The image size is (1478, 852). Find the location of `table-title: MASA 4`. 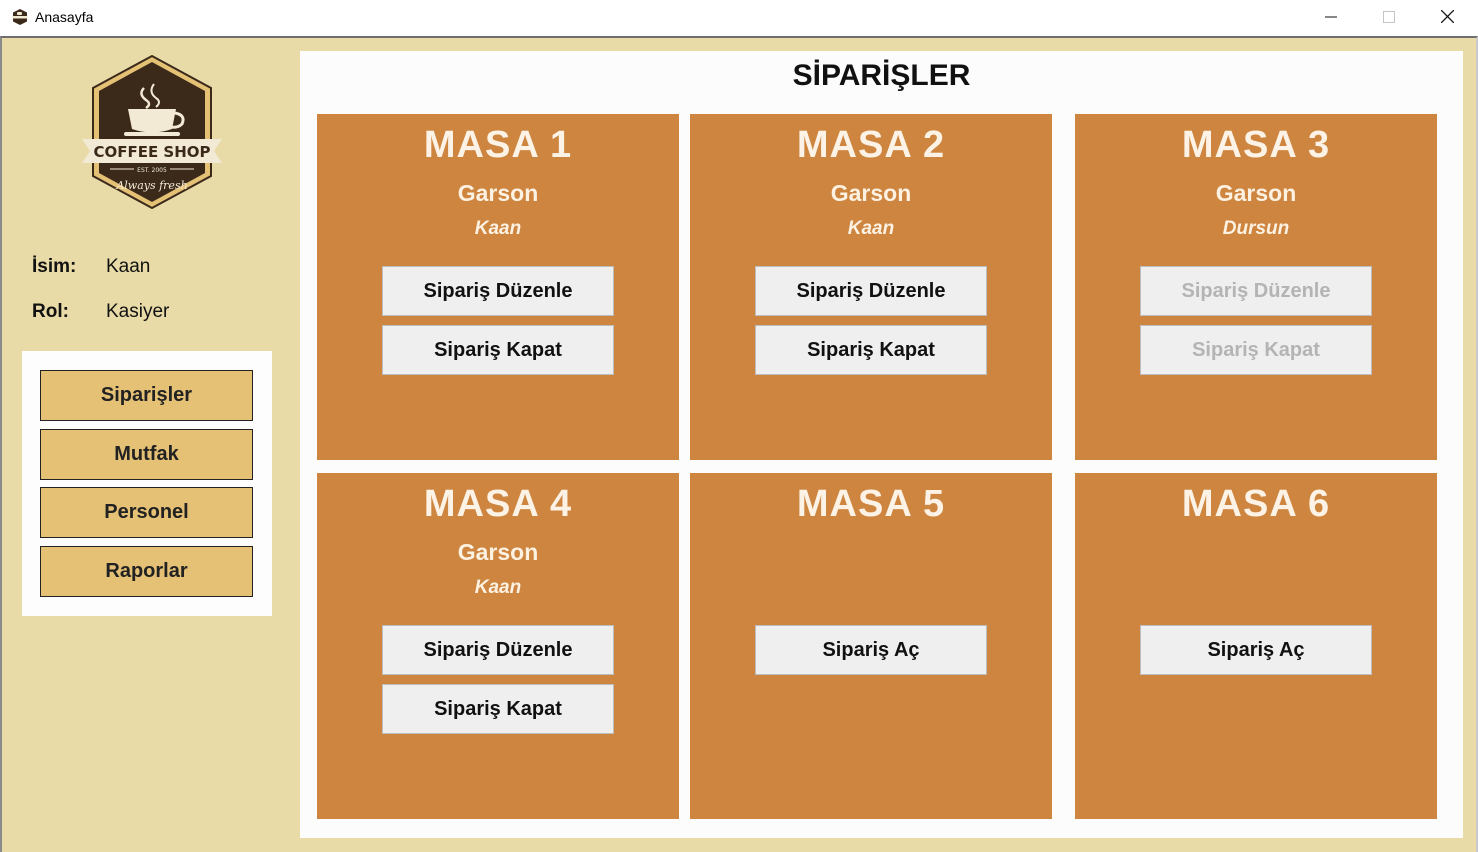

table-title: MASA 4 is located at coordinates (498, 504).